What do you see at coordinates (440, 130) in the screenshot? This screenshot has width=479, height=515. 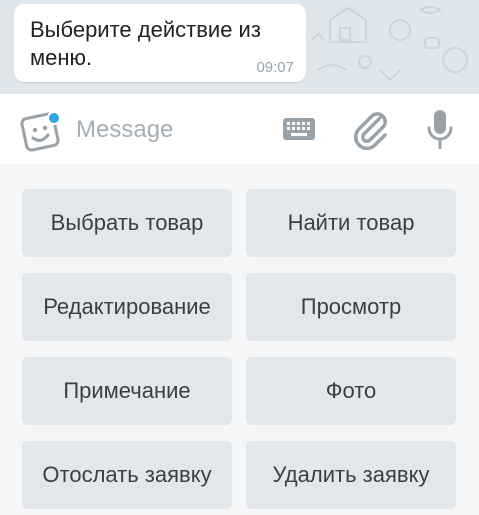 I see `microphone-icon` at bounding box center [440, 130].